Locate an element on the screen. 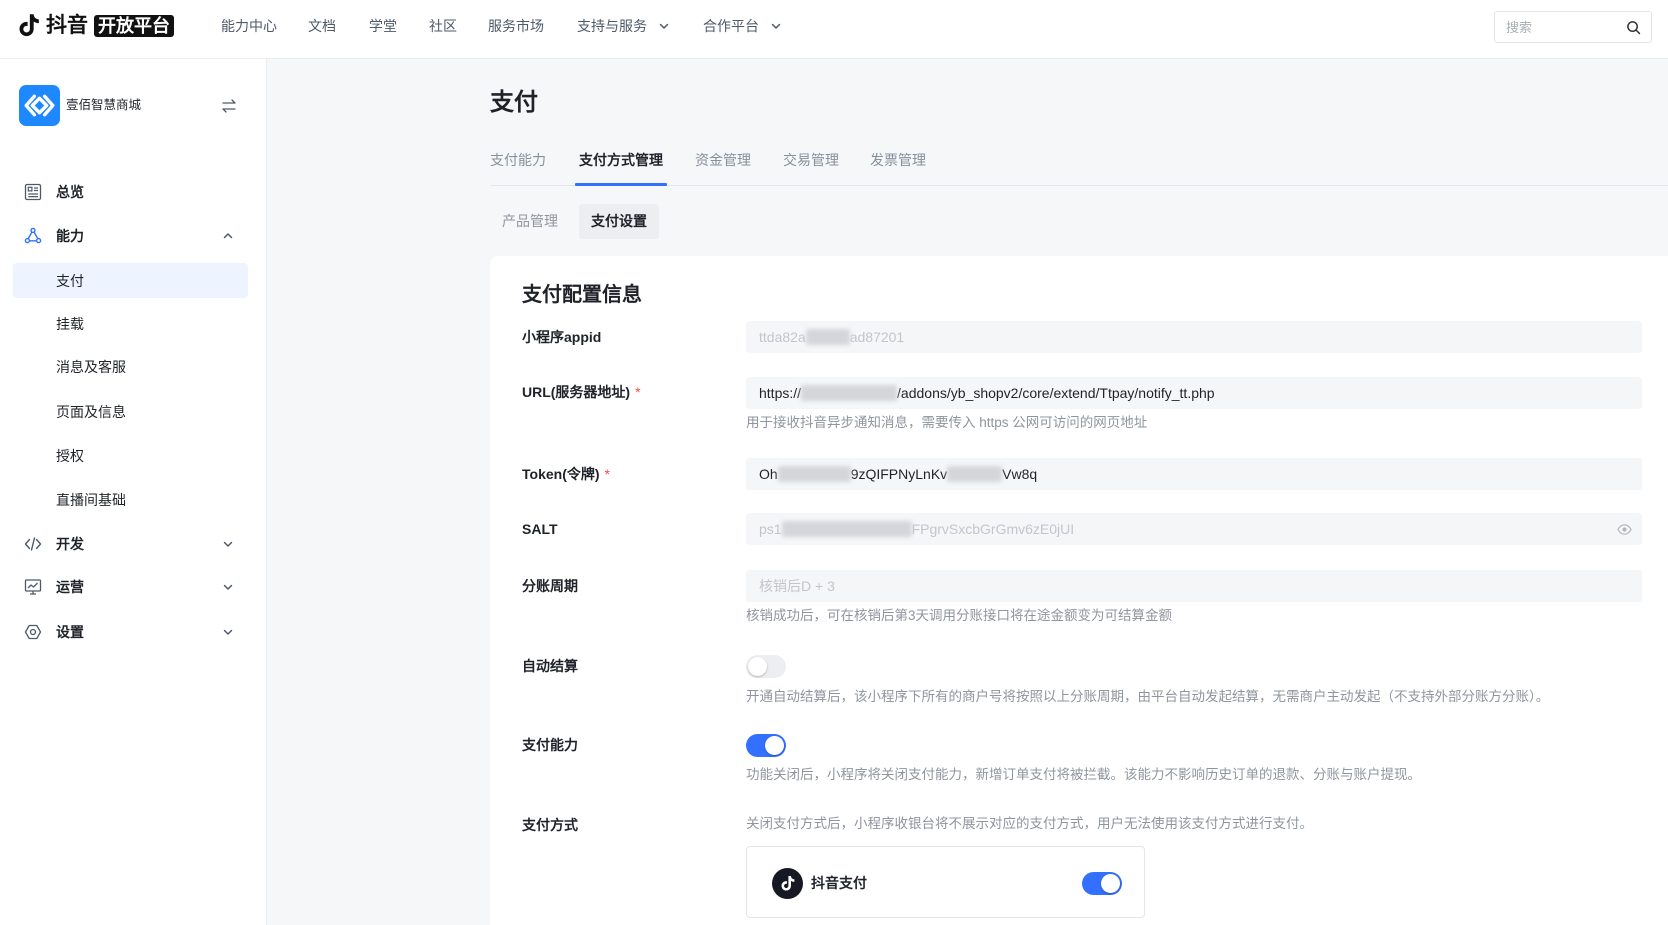  section-title: 支付配置信息 is located at coordinates (582, 295).